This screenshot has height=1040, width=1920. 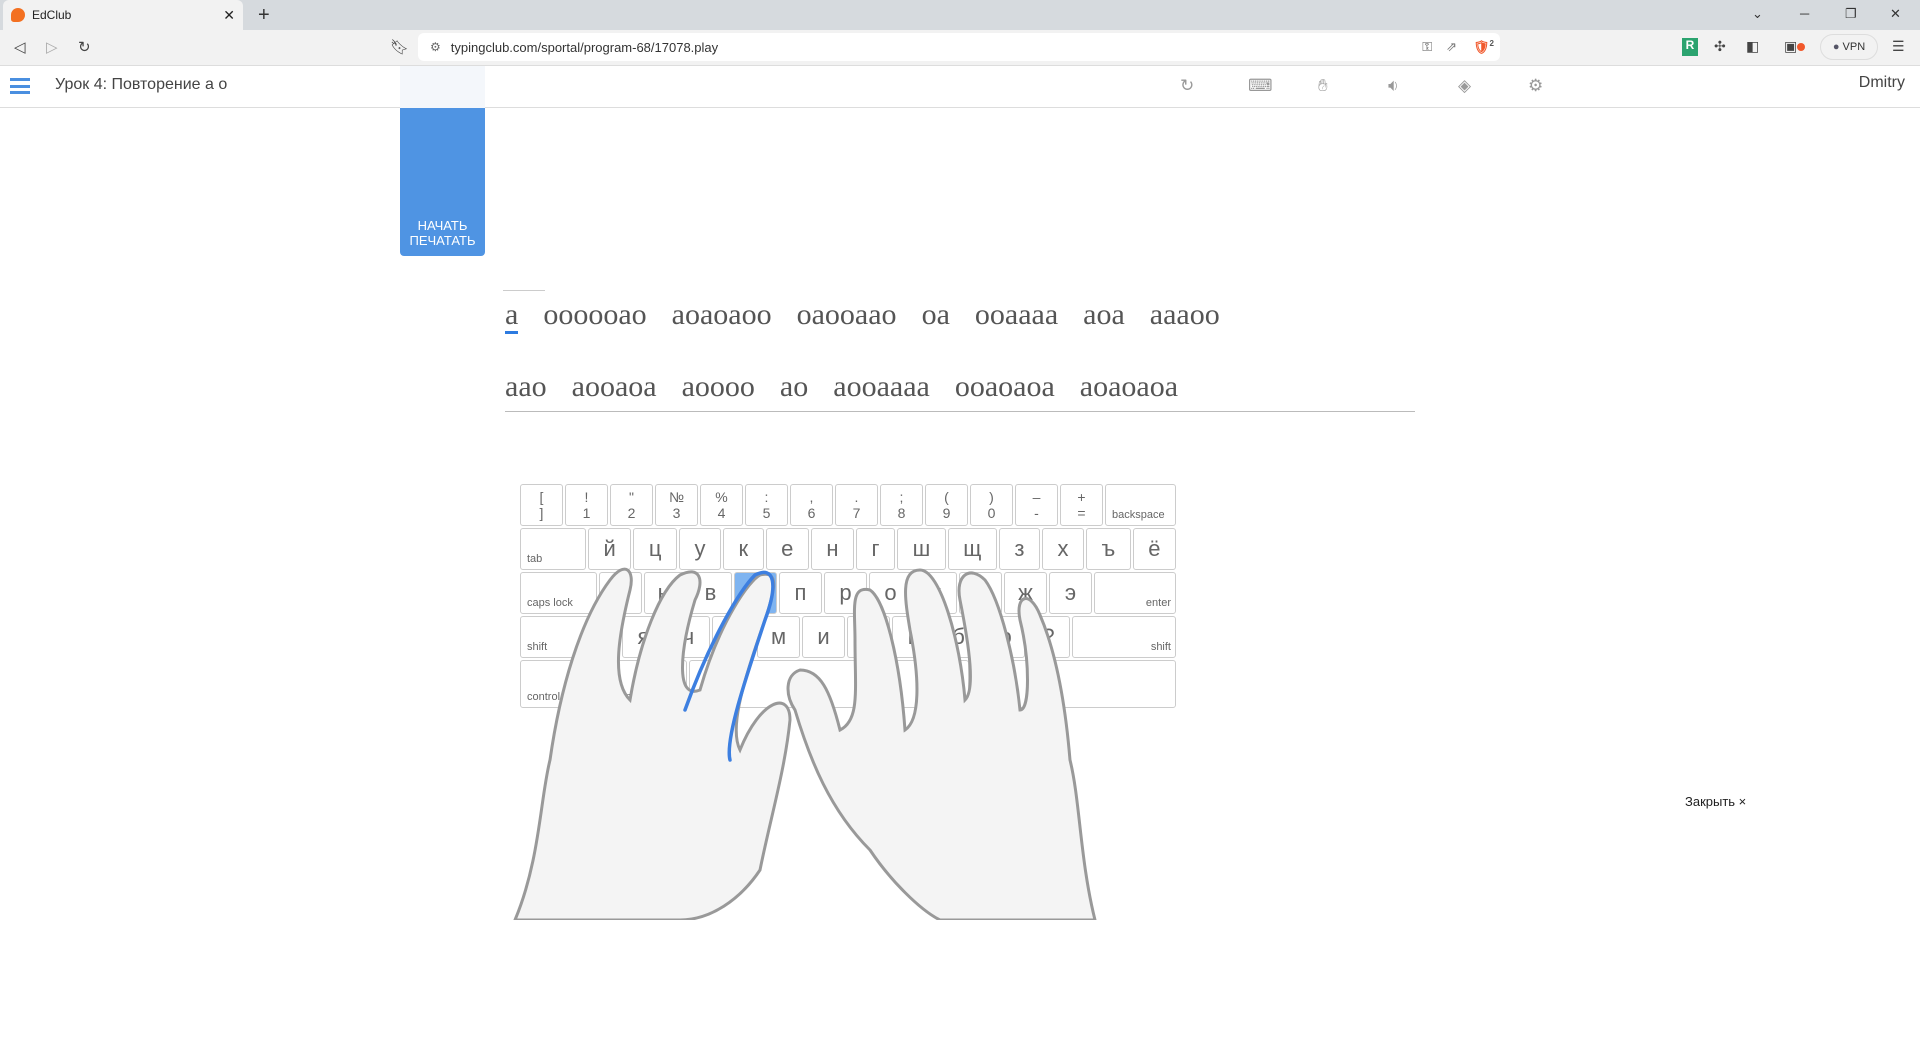 I want to click on backspace-key: backspace, so click(x=1140, y=505).